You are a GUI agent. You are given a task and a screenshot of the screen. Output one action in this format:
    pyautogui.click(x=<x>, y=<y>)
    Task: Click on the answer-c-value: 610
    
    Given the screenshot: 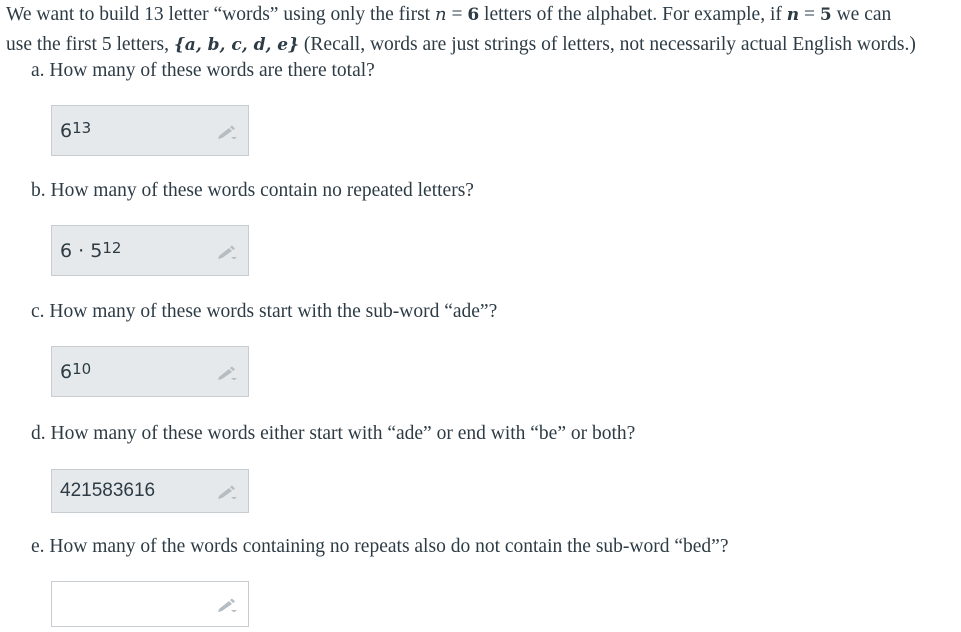 What is the action you would take?
    pyautogui.click(x=76, y=371)
    